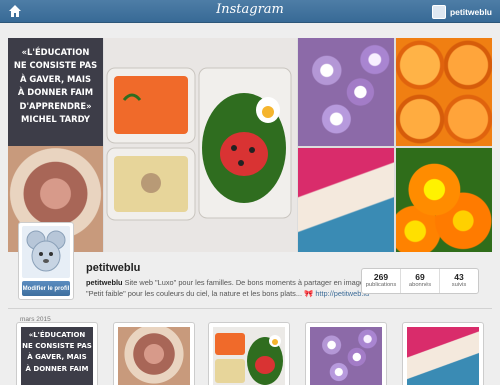  I want to click on stat-number: 69, so click(420, 277).